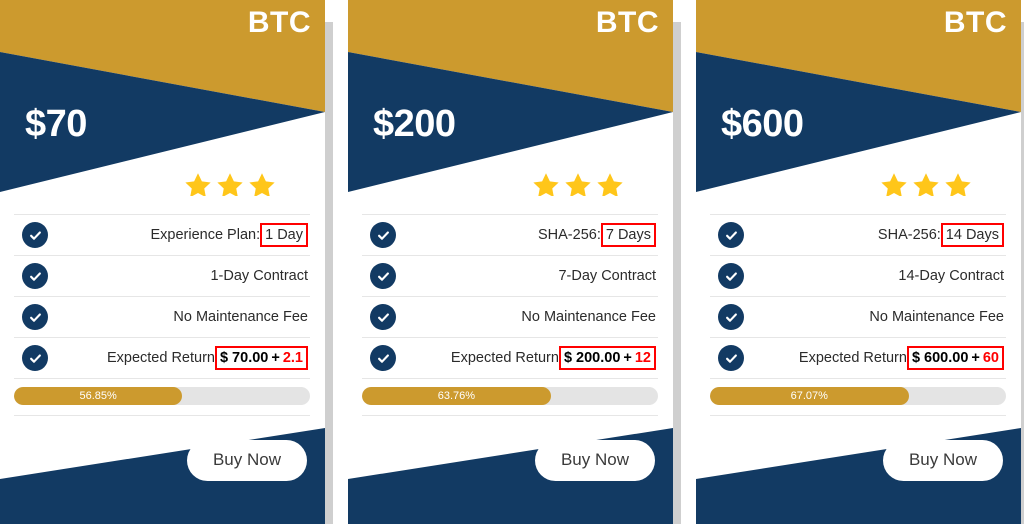 This screenshot has height=524, width=1024. I want to click on feature-row-expected-return: Expected Return $ 200.00 +12, so click(510, 358).